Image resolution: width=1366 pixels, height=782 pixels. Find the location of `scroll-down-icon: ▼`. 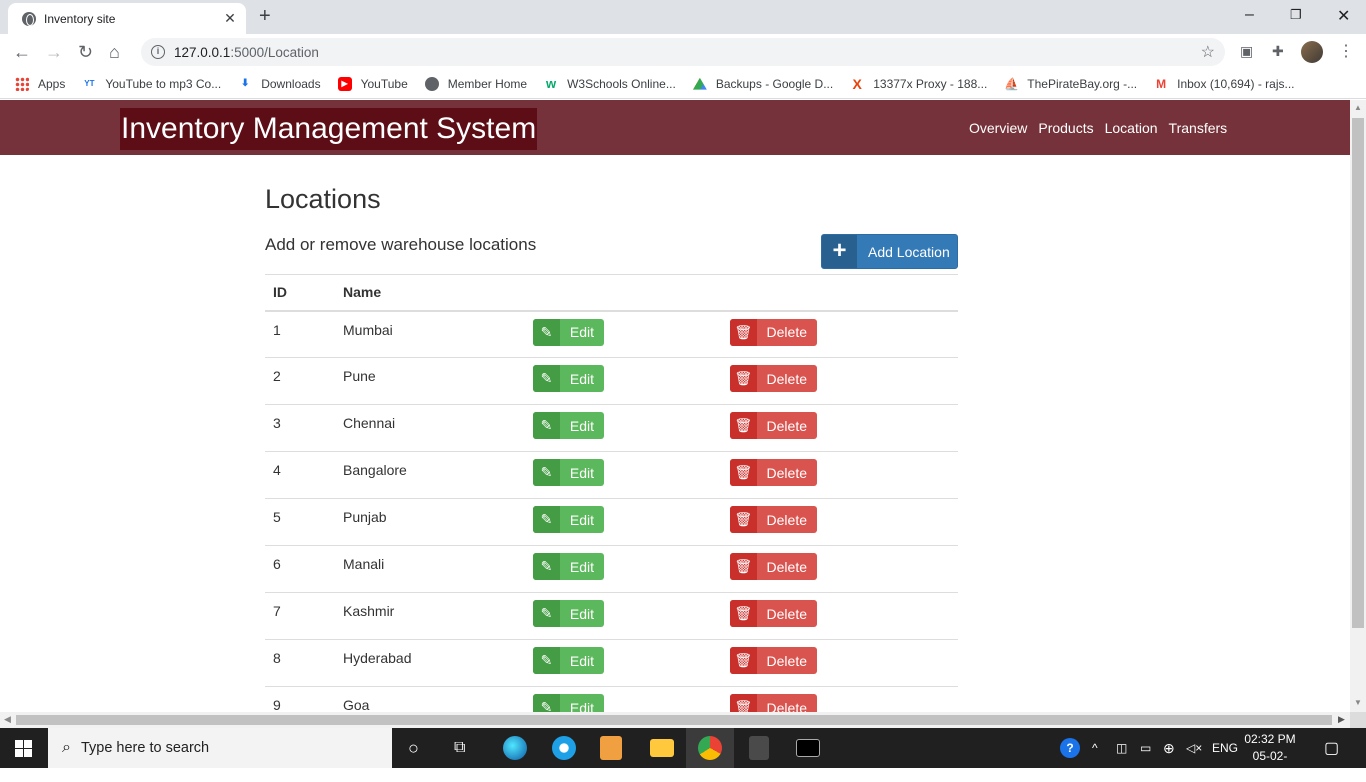

scroll-down-icon: ▼ is located at coordinates (1358, 702).